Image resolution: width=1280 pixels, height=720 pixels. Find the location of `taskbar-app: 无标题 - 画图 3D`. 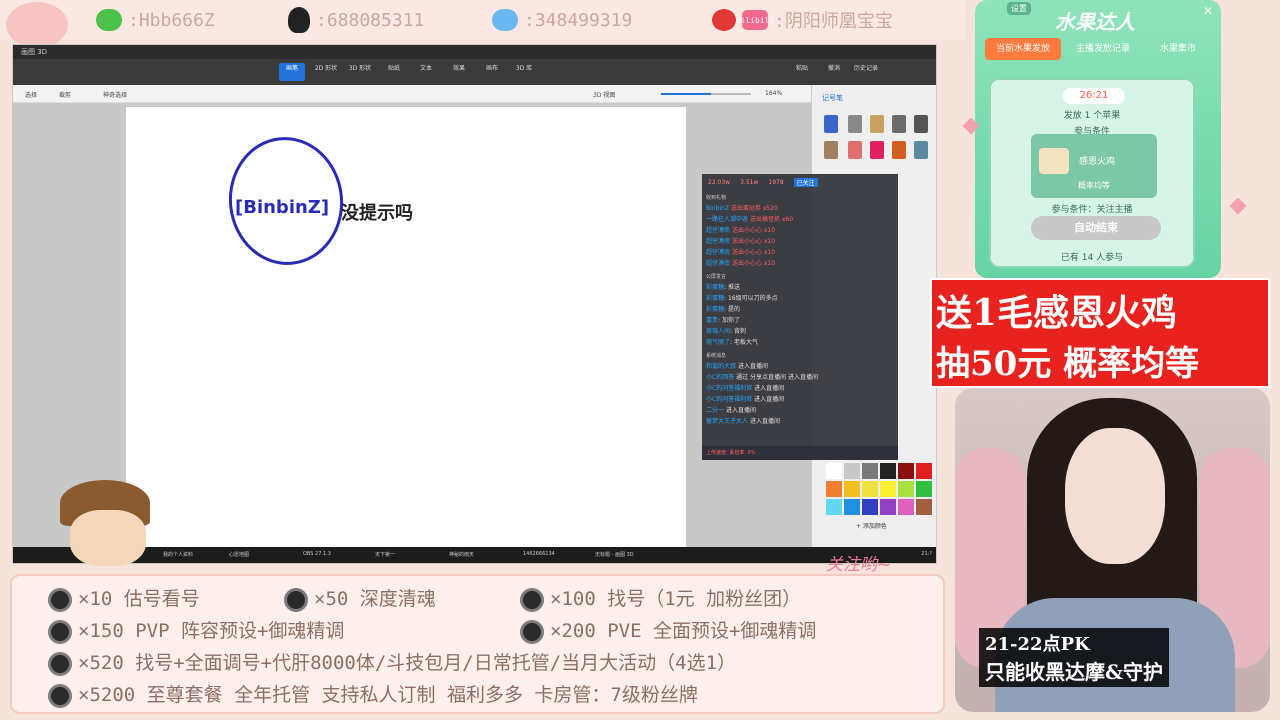

taskbar-app: 无标题 - 画图 3D is located at coordinates (614, 556).